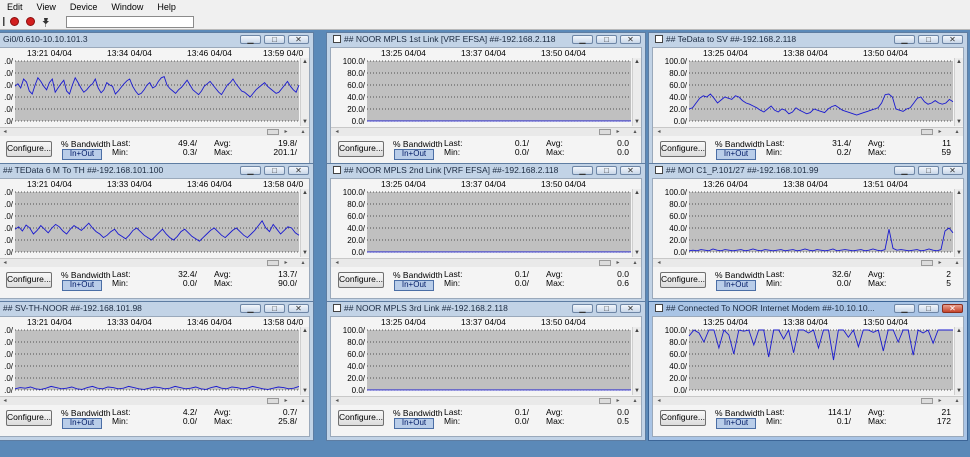 This screenshot has width=970, height=457. I want to click on title-bar: Gi0/0.610-10.10.101.3 ▁ □ ✕, so click(156, 39).